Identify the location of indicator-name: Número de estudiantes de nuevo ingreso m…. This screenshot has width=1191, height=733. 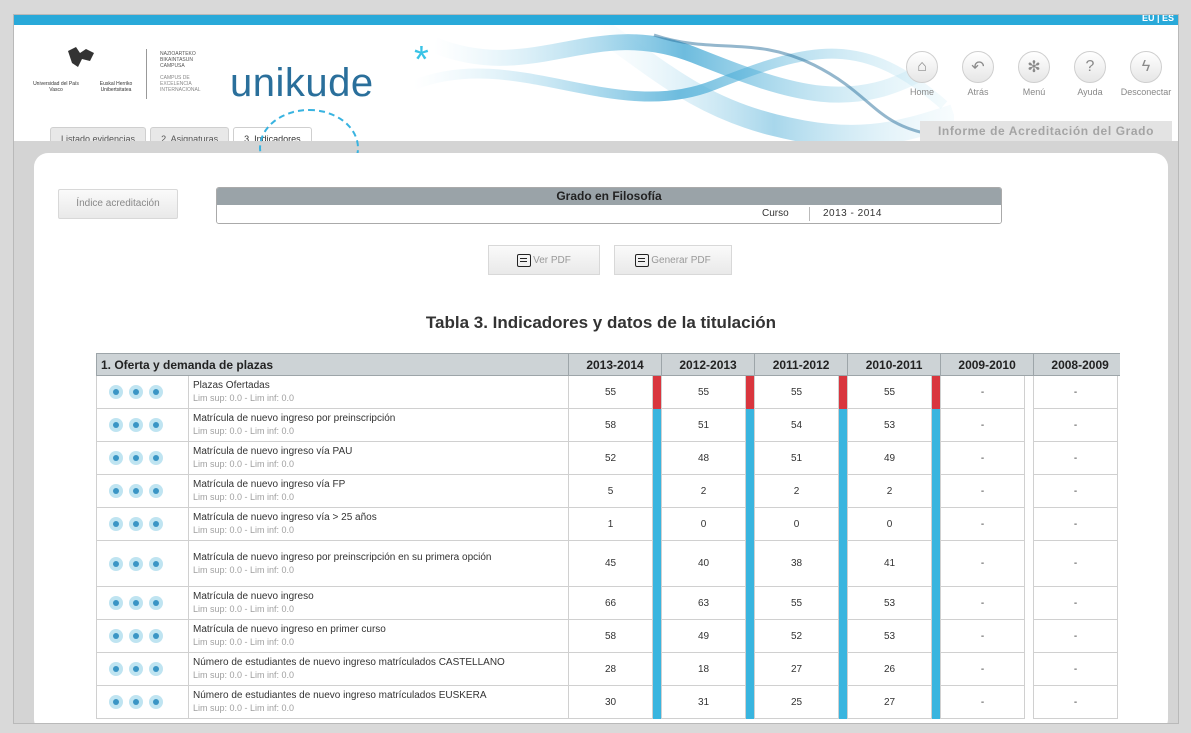
(349, 662).